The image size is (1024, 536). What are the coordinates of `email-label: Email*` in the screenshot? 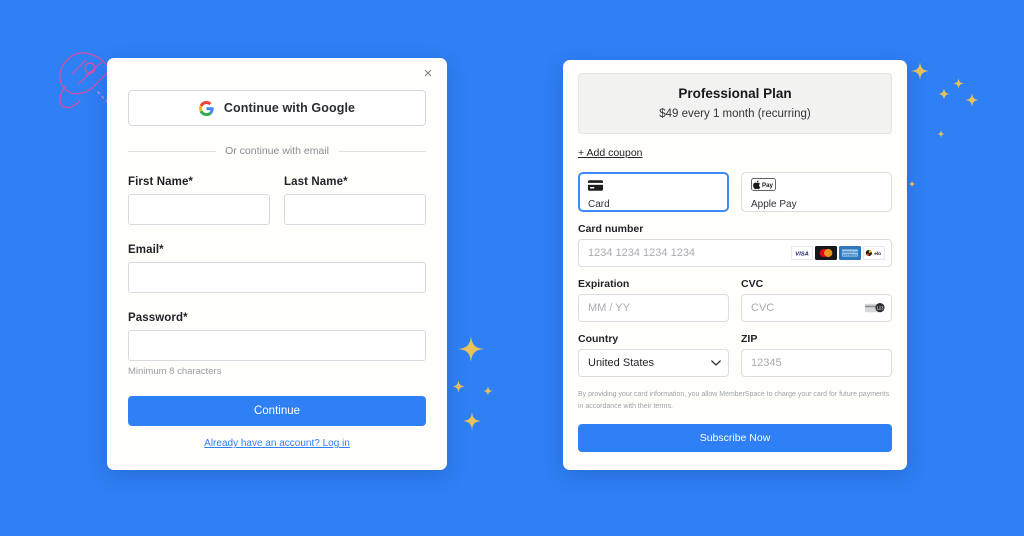 It's located at (146, 250).